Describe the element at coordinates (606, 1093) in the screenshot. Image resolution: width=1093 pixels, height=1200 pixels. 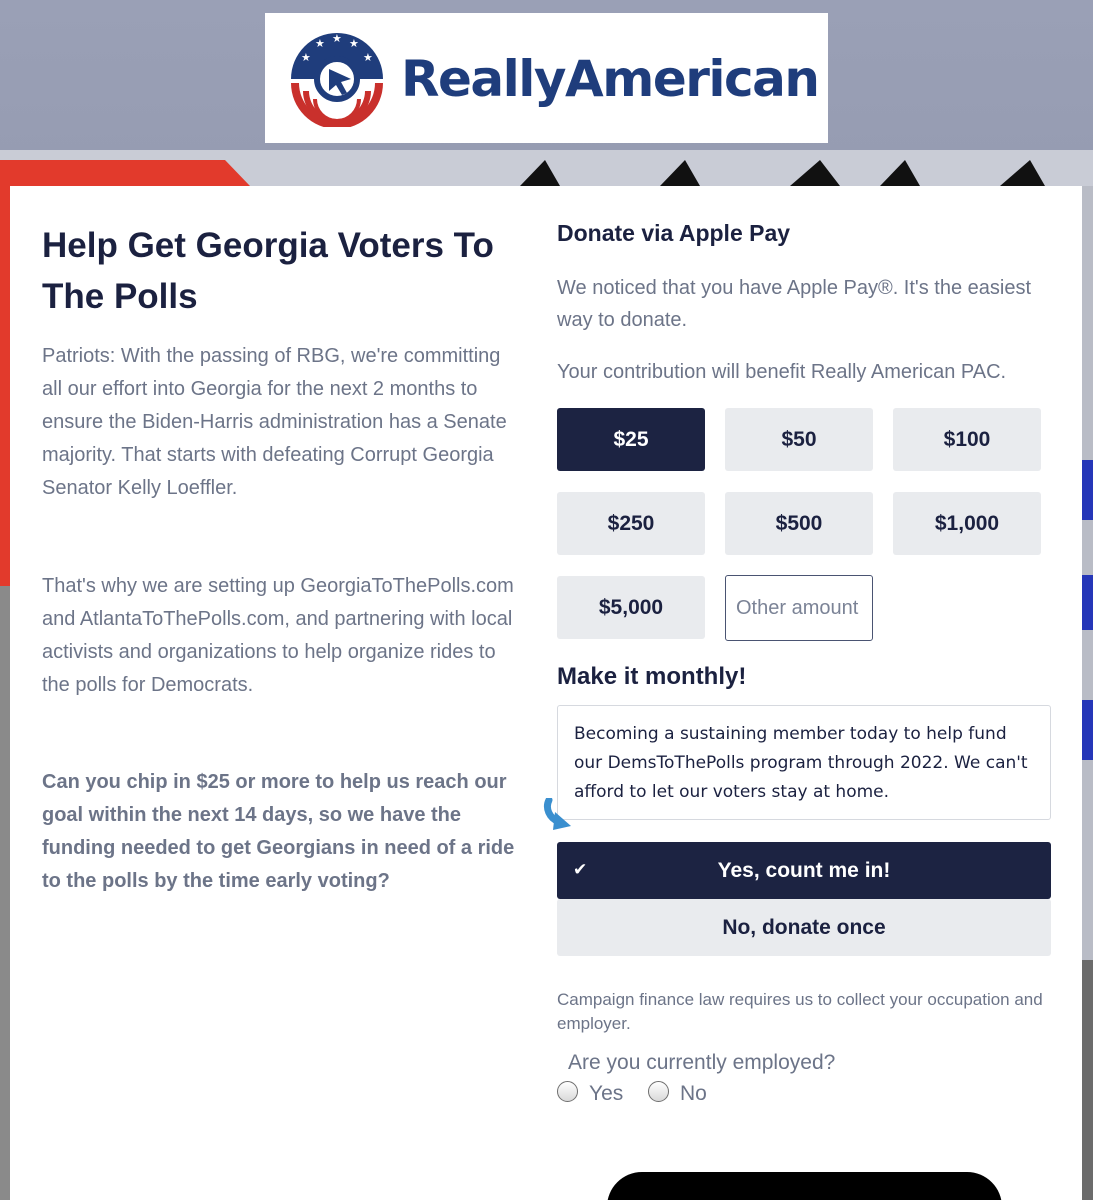
I see `employed-yes-label: Yes` at that location.